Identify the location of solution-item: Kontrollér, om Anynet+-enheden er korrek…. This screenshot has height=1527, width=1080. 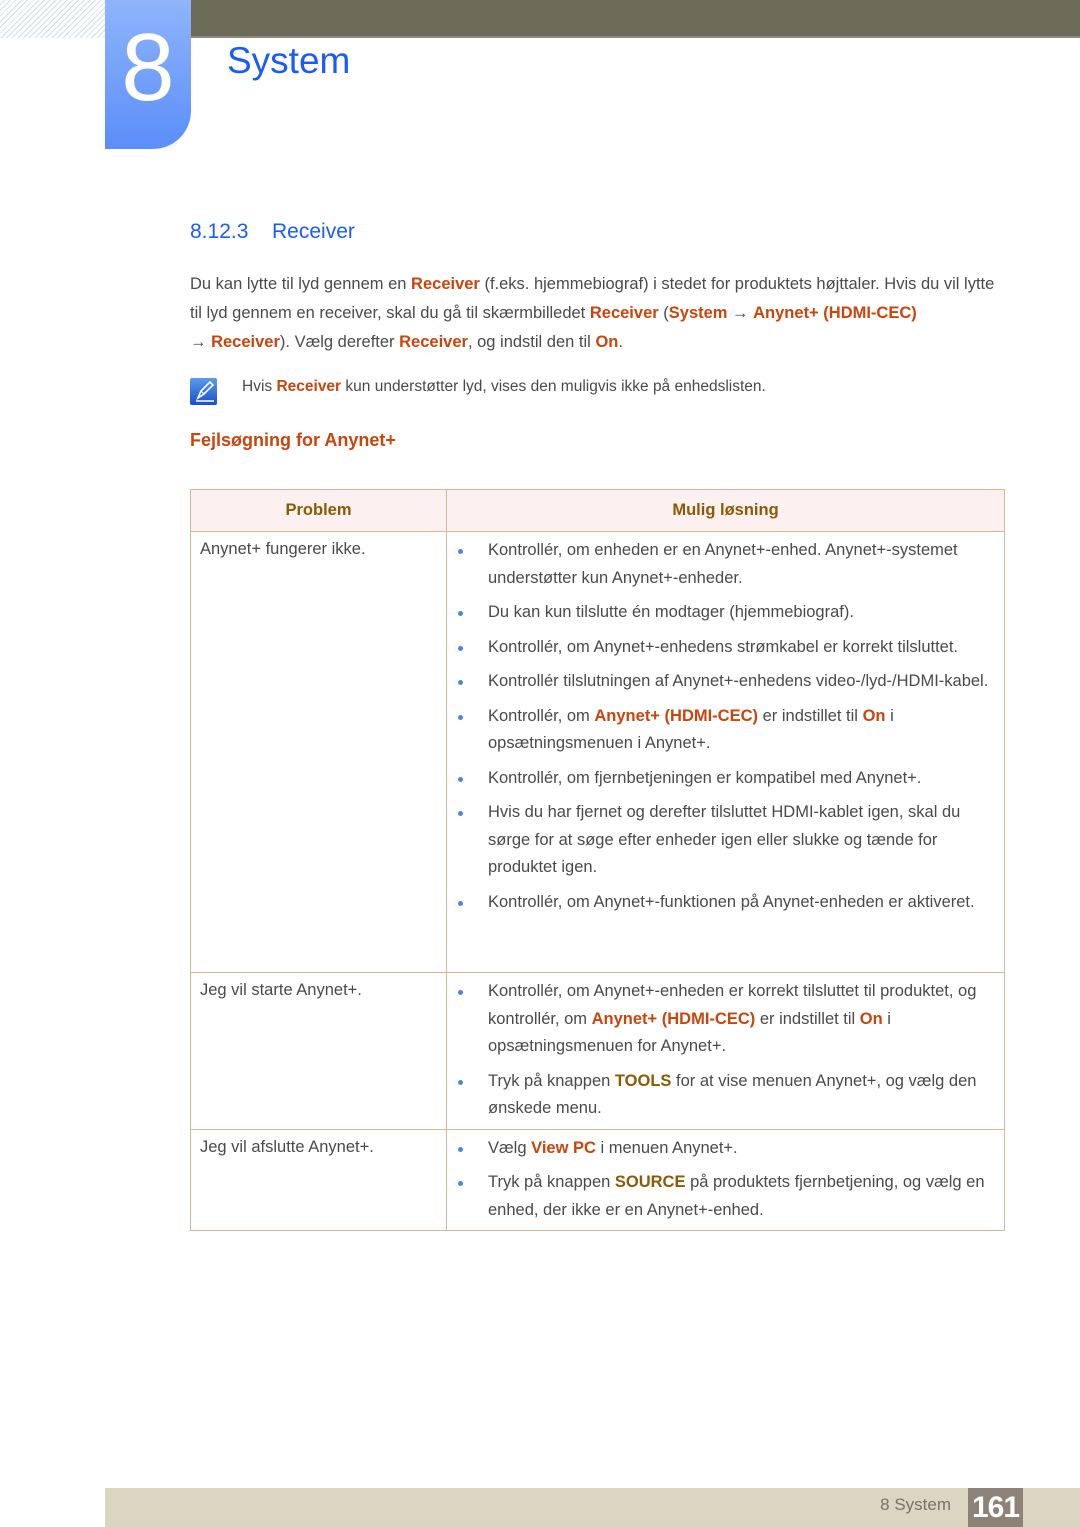
(723, 1019).